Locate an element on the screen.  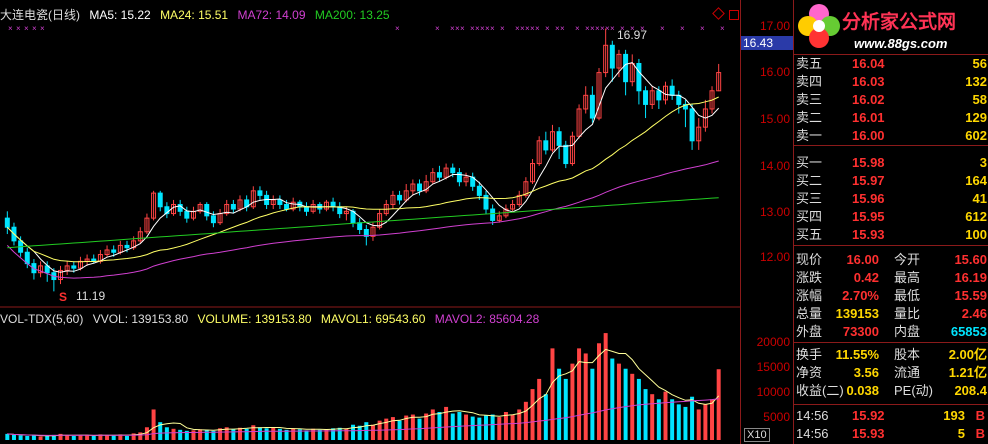
ask-qty: 602 is located at coordinates (976, 135).